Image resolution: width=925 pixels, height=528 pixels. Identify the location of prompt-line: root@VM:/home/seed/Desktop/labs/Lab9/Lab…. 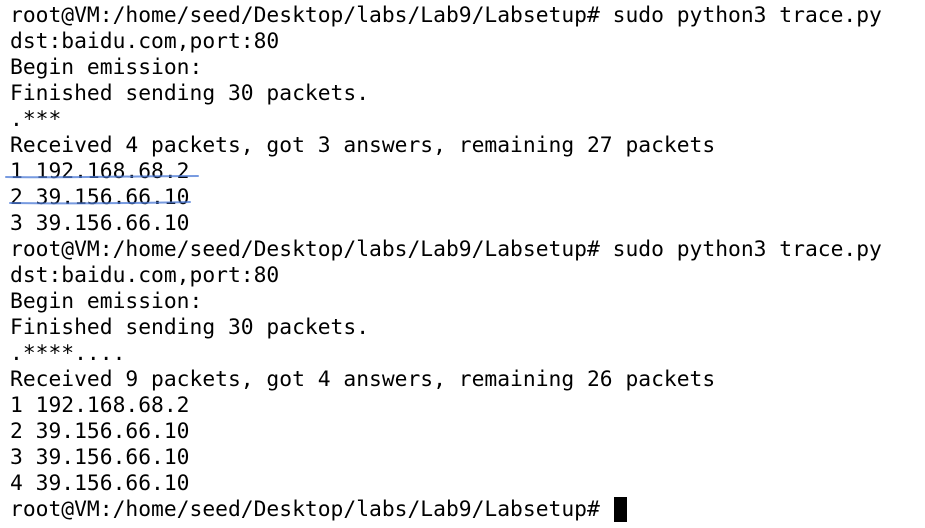
(467, 510).